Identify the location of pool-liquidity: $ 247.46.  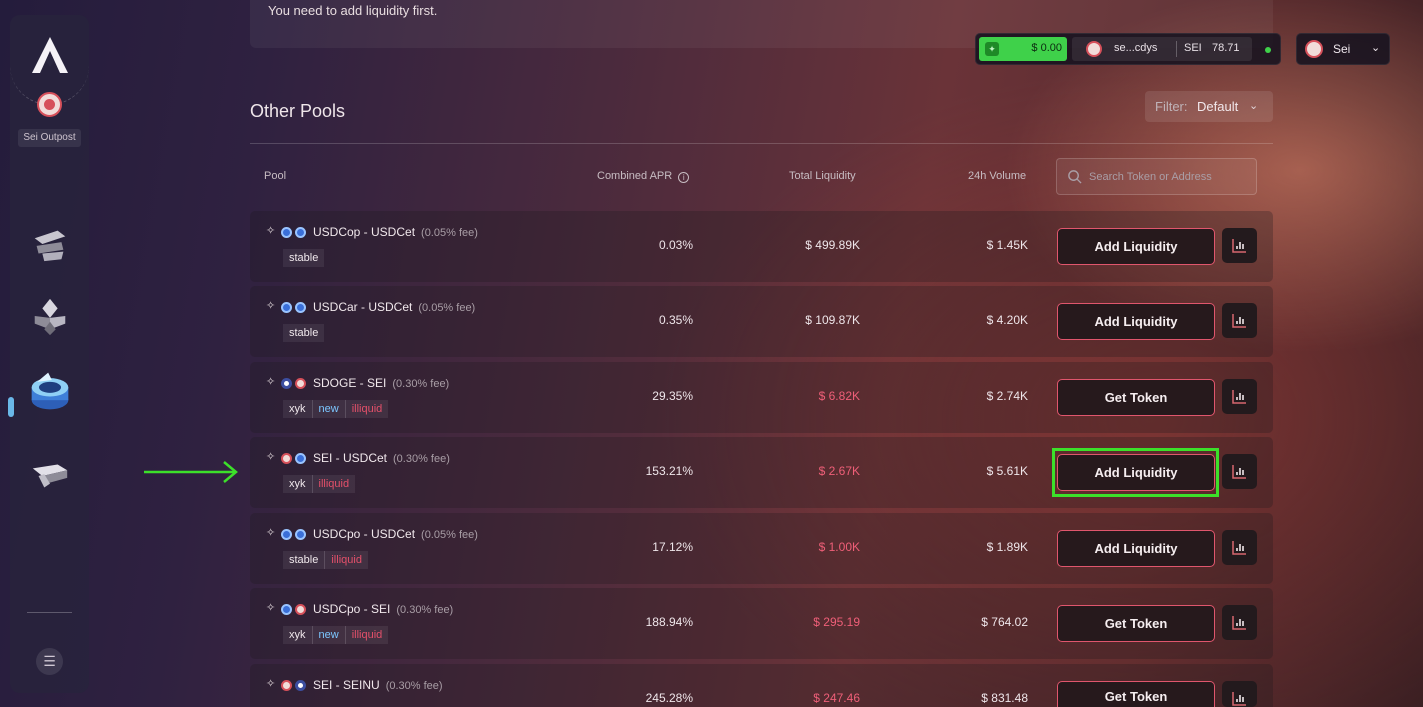
(836, 698).